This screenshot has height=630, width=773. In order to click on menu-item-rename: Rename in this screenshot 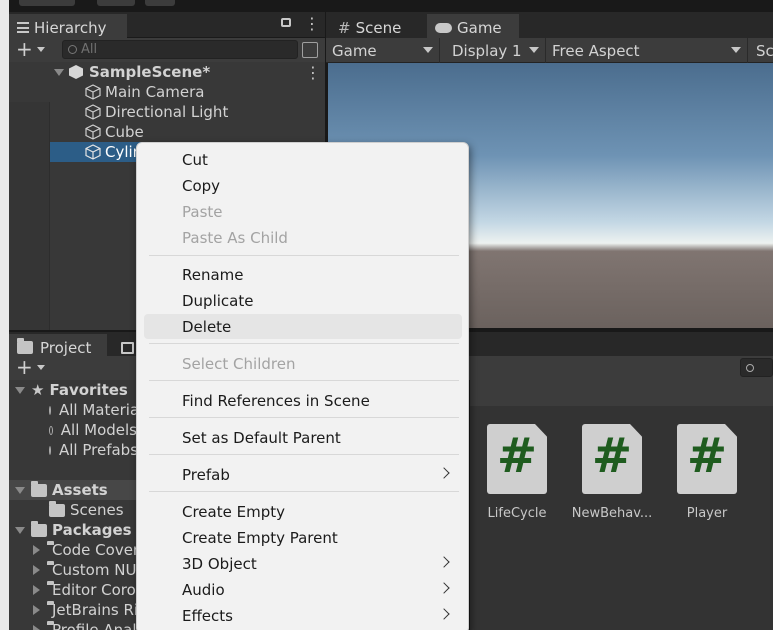, I will do `click(303, 274)`.